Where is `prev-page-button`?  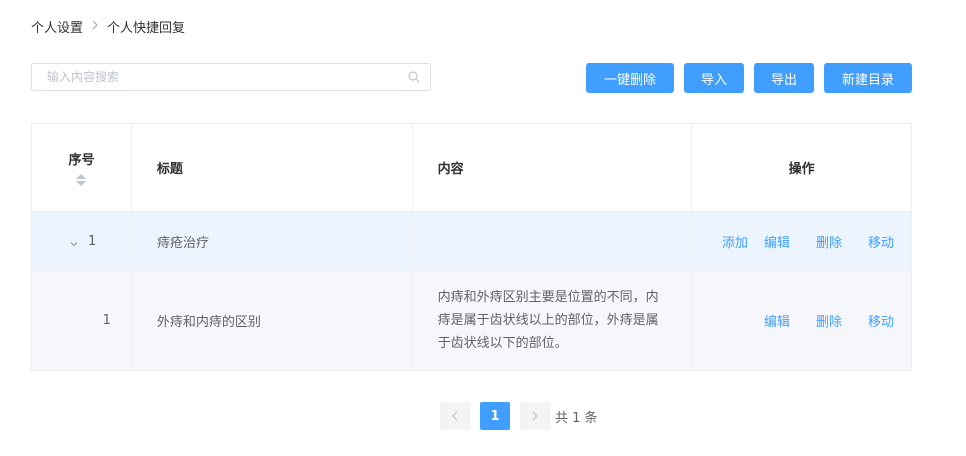 prev-page-button is located at coordinates (455, 416).